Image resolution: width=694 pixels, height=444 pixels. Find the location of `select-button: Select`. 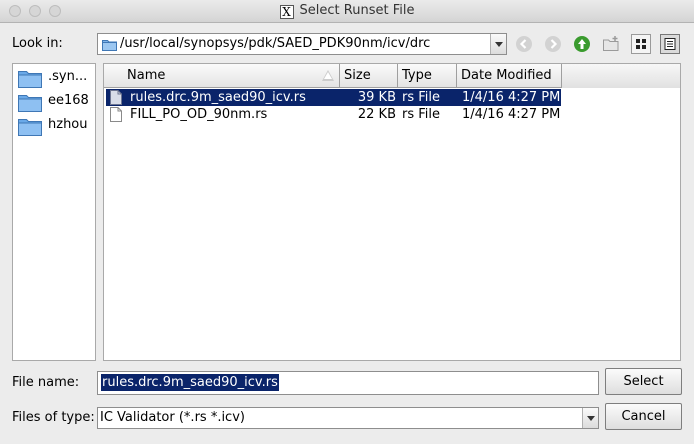

select-button: Select is located at coordinates (643, 381).